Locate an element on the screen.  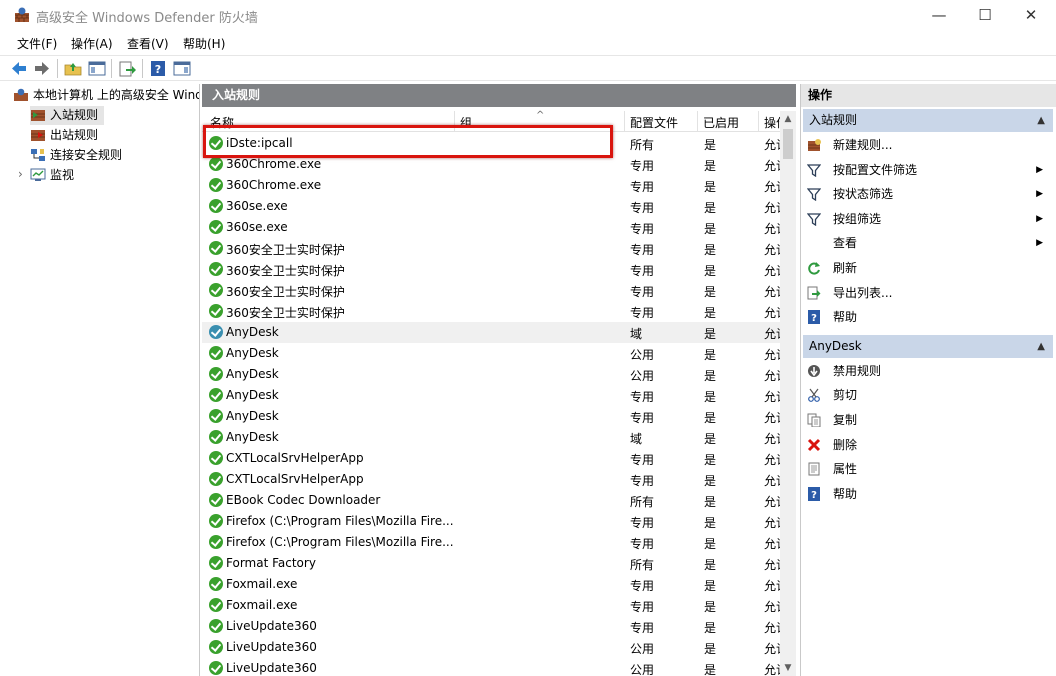
show-hide-action-pane-icon is located at coordinates (182, 68).